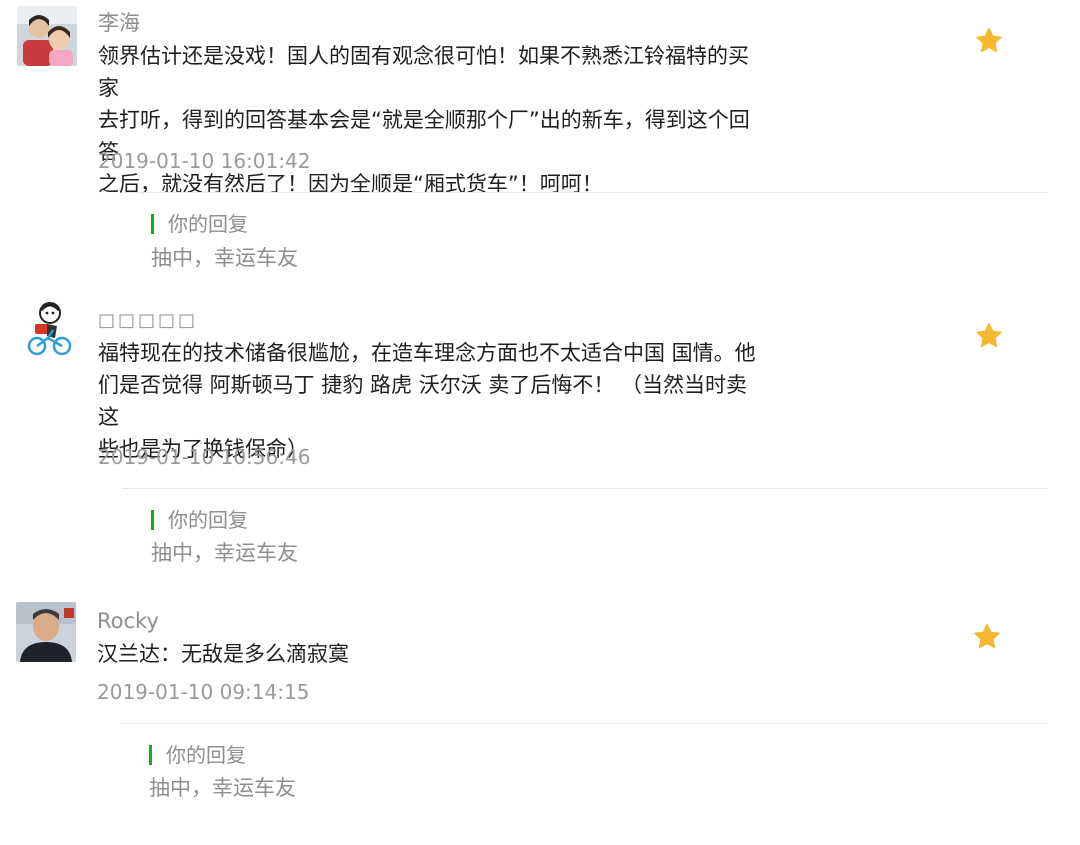 This screenshot has height=845, width=1080. I want to click on comment-line: 领界估计还是没戏！国人的固有观念很可怕！如果不熟悉江铃福特的买家, so click(423, 72).